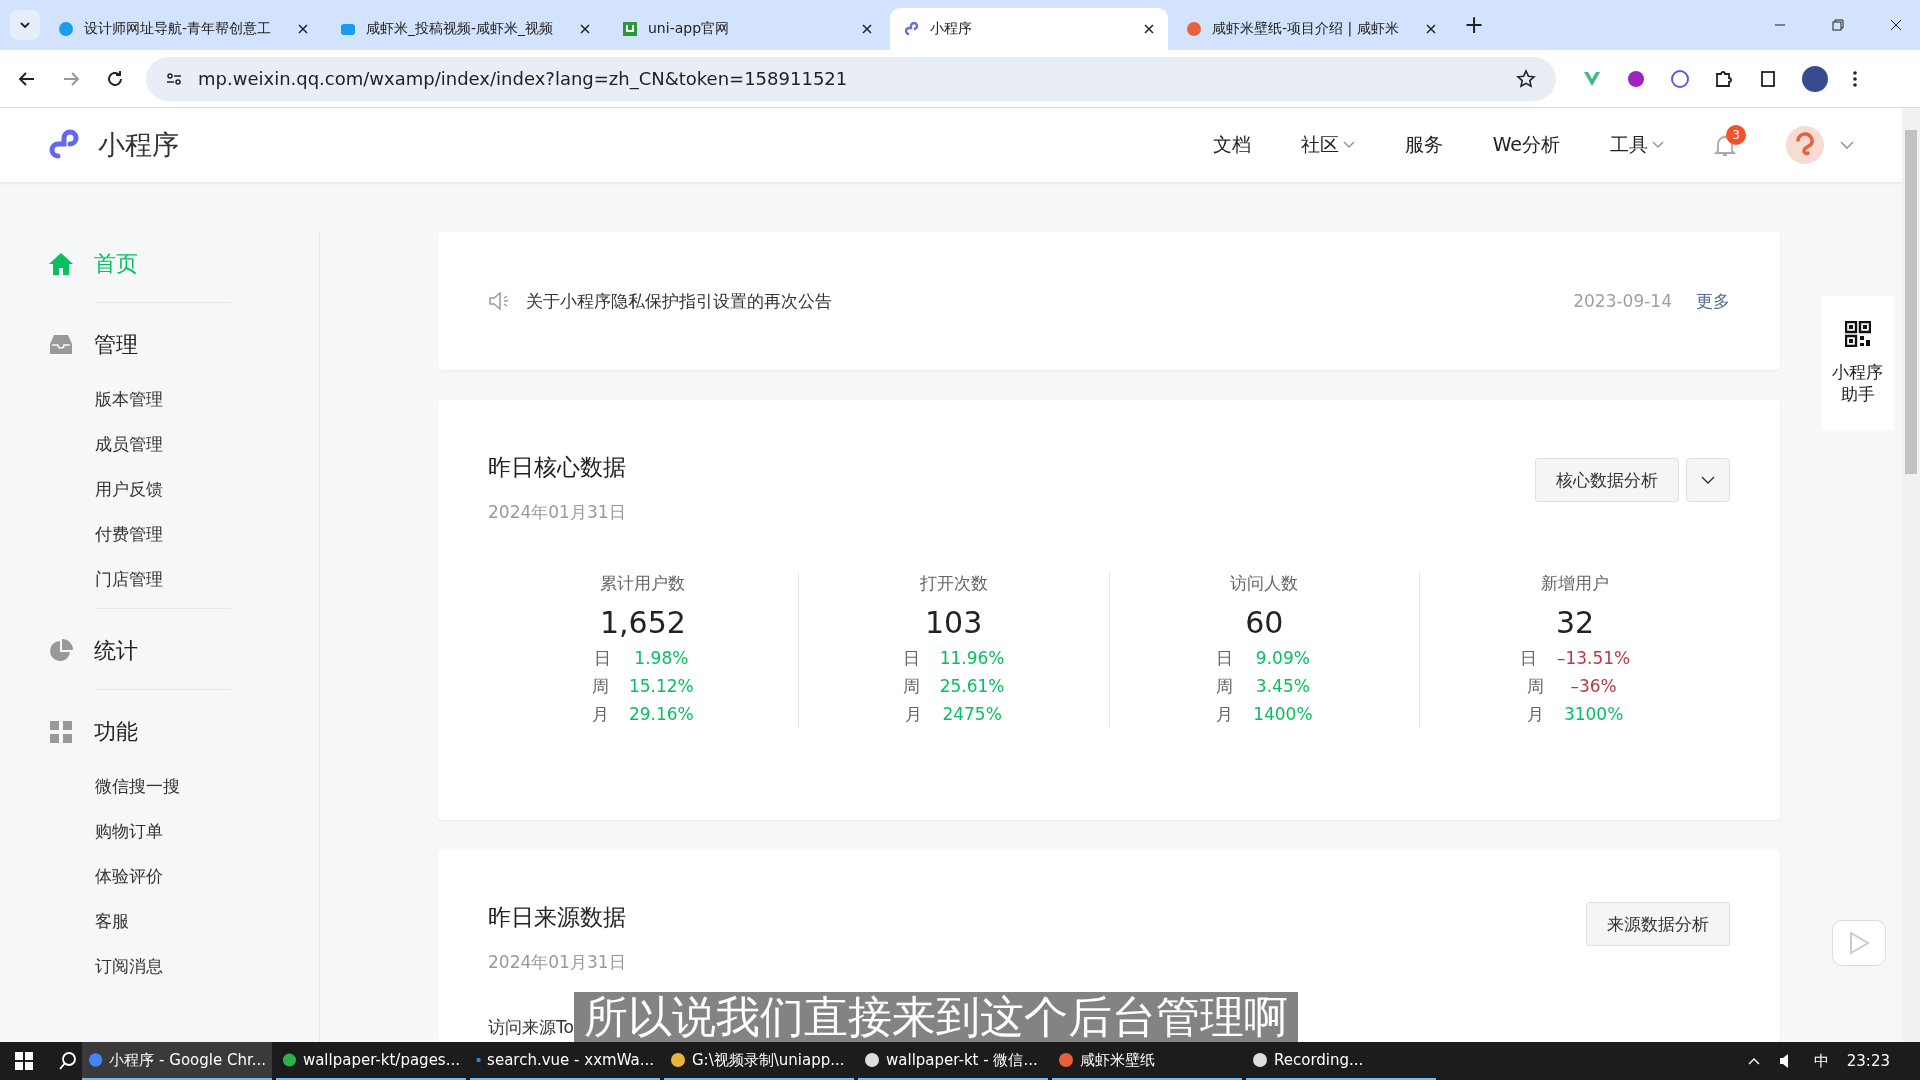 Image resolution: width=1920 pixels, height=1080 pixels. Describe the element at coordinates (643, 583) in the screenshot. I see `stat-label: 累计用户数` at that location.